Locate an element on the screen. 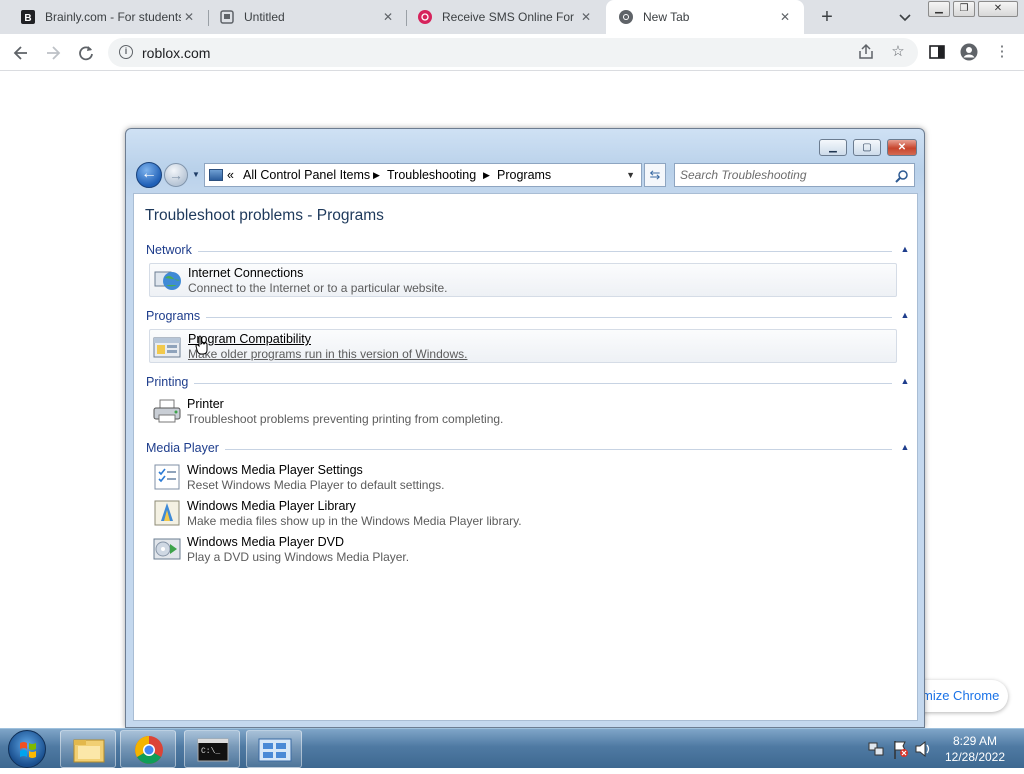  item-title: Windows Media Player Library is located at coordinates (271, 506).